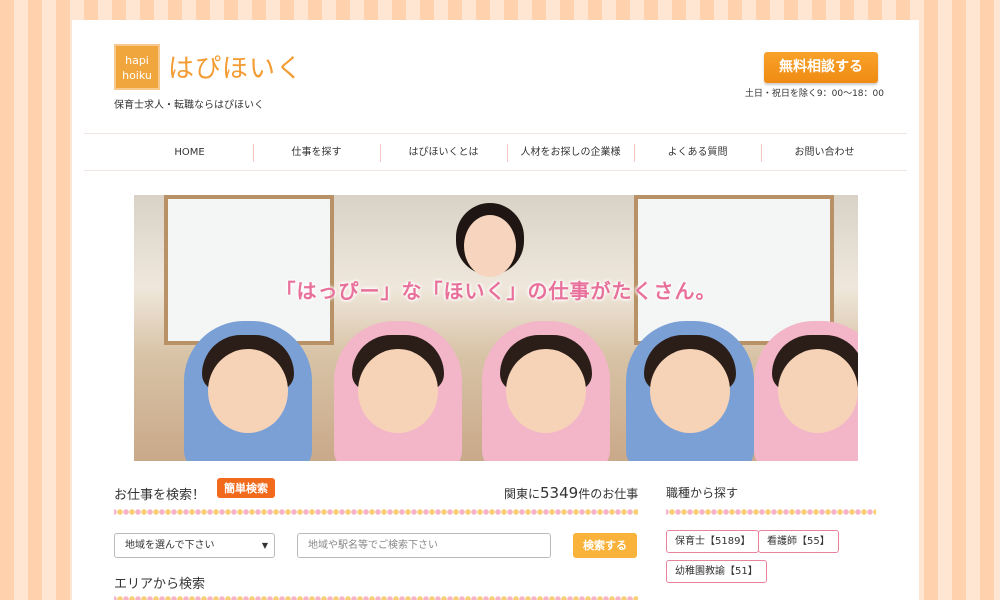  Describe the element at coordinates (559, 493) in the screenshot. I see `job-count-number: 5349` at that location.